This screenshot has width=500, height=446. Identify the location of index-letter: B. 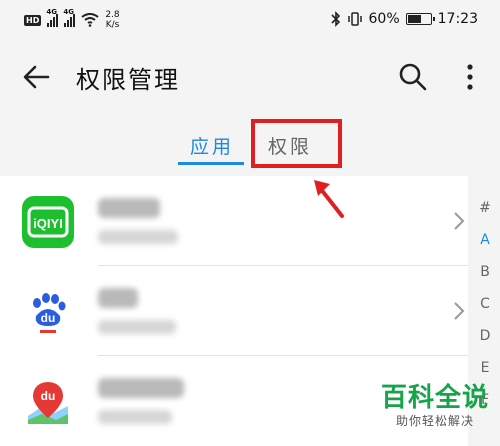
(485, 280).